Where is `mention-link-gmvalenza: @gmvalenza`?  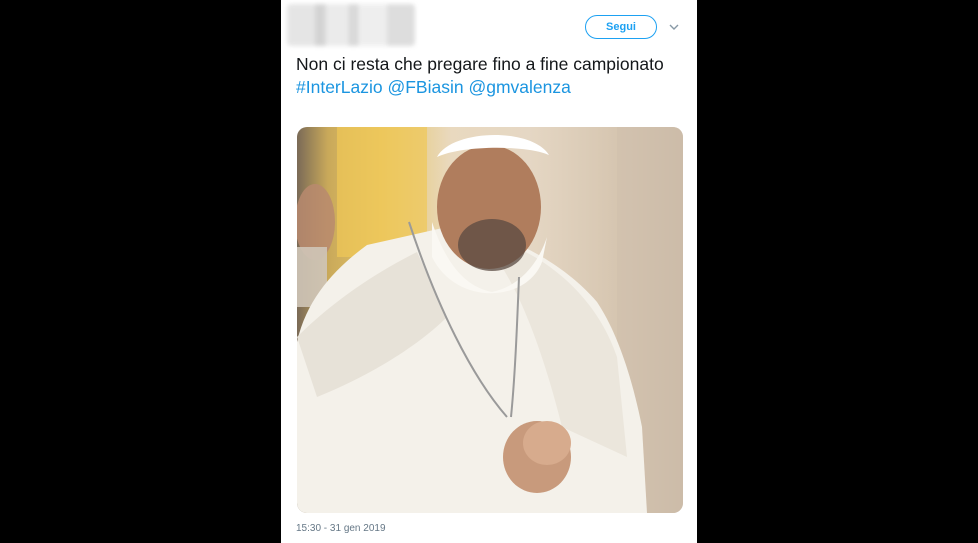
mention-link-gmvalenza: @gmvalenza is located at coordinates (519, 87).